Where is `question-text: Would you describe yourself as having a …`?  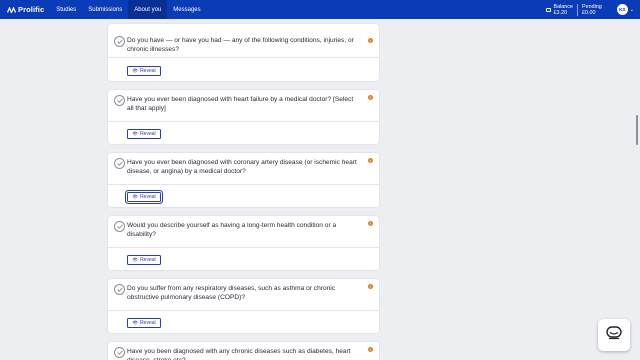
question-text: Would you describe yourself as having a … is located at coordinates (232, 230).